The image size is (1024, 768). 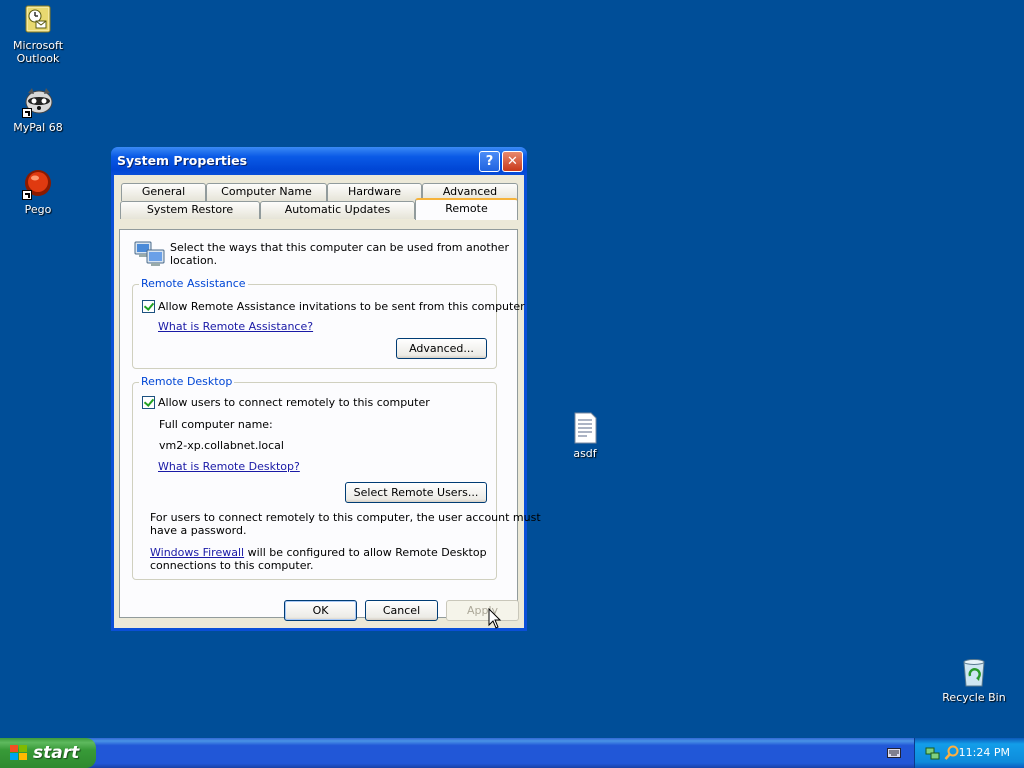 I want to click on close-icon: ✕, so click(x=512, y=161).